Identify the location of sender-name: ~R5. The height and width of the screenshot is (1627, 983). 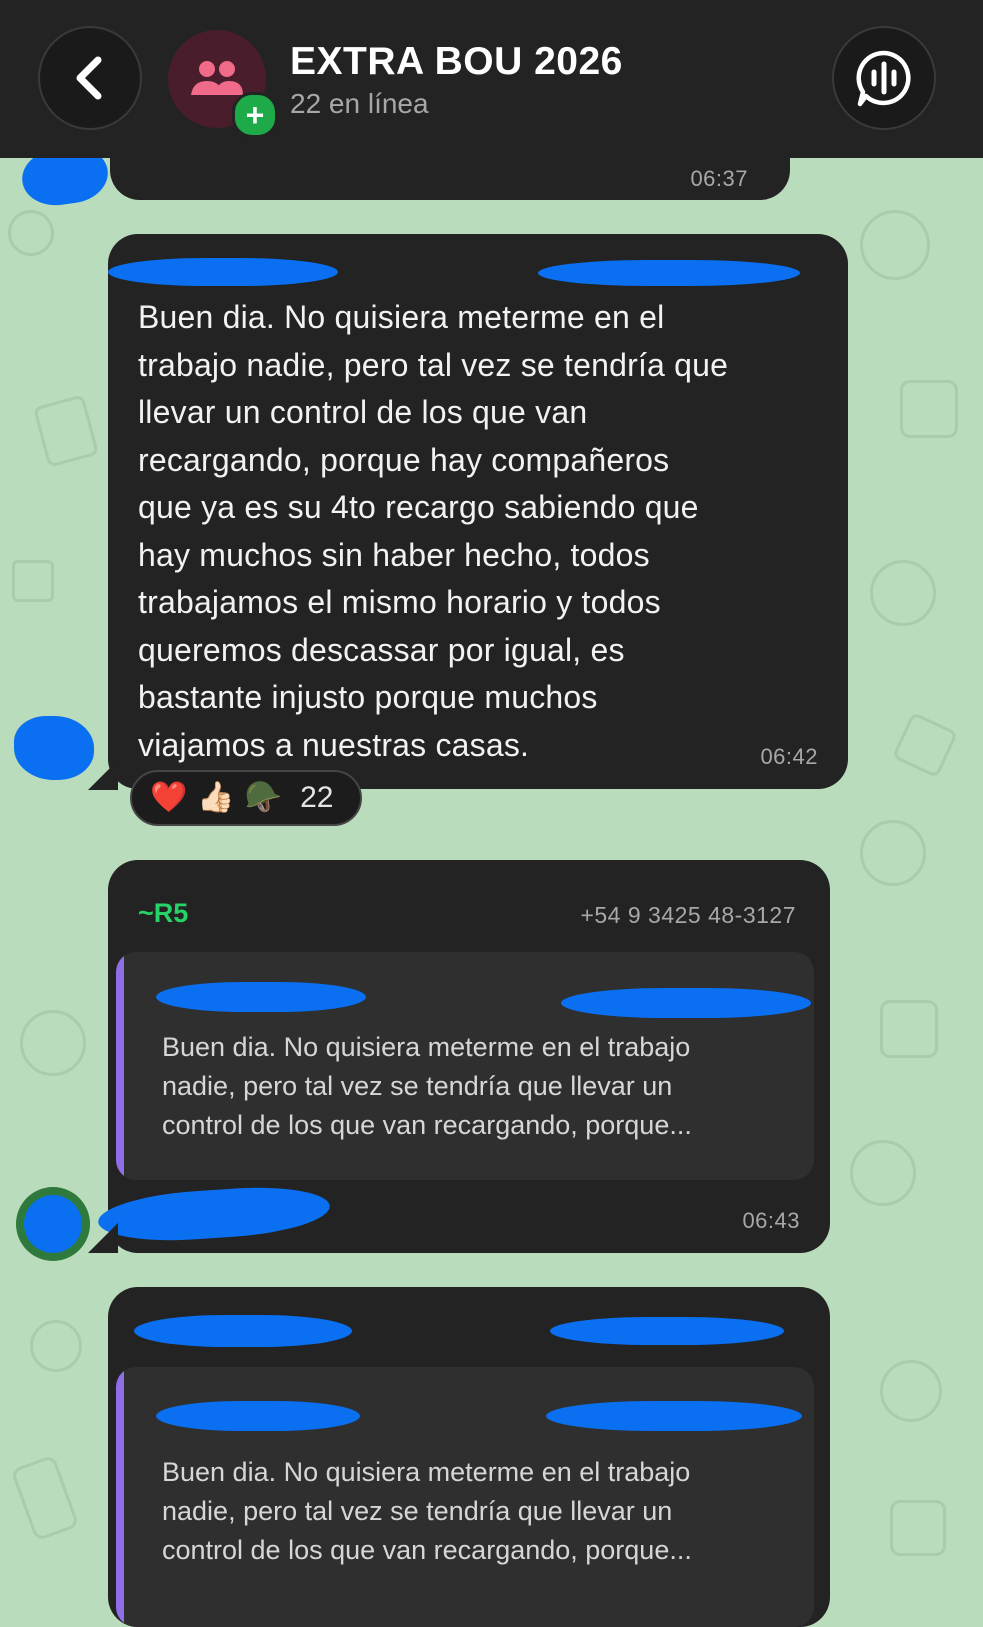
(163, 913).